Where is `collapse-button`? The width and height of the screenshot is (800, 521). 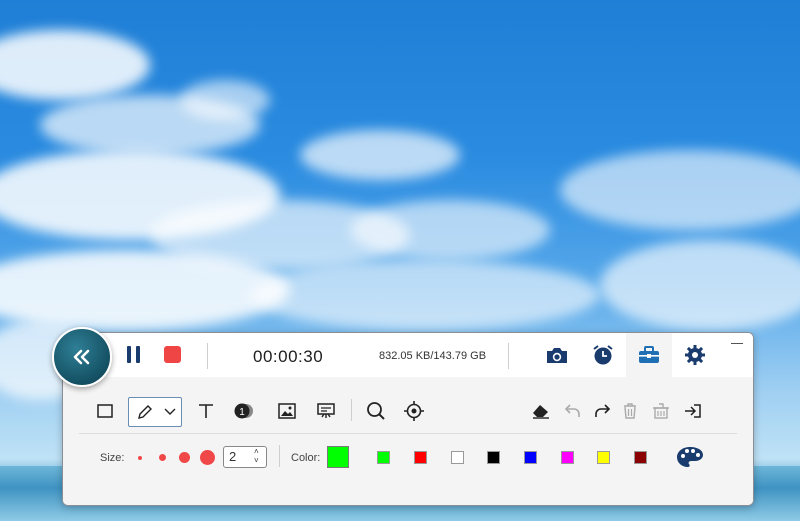
collapse-button is located at coordinates (82, 357).